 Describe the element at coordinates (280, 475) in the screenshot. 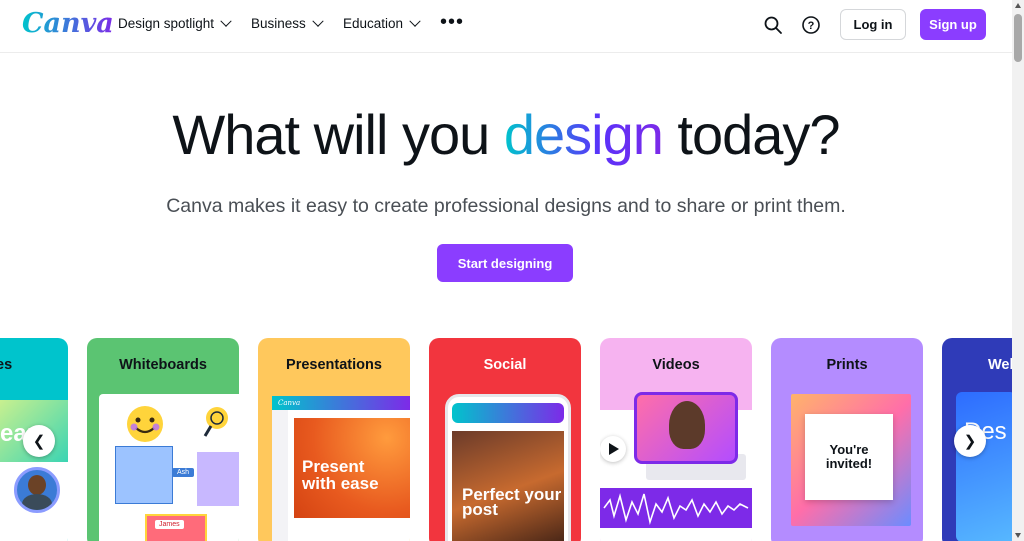

I see `editor-sidebar` at that location.